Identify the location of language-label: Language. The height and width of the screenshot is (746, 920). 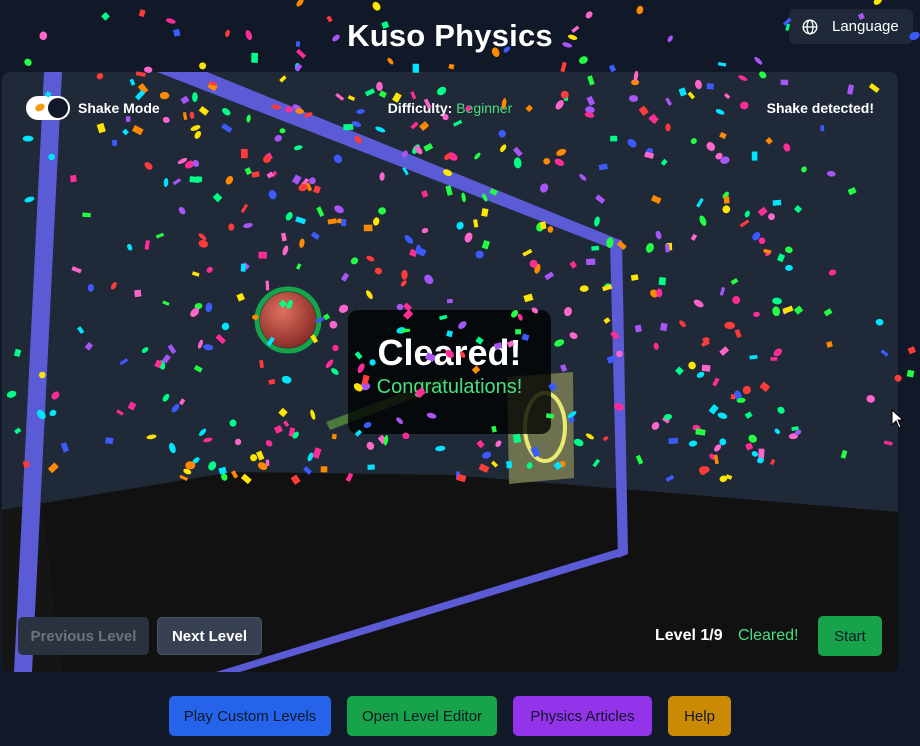
(865, 26).